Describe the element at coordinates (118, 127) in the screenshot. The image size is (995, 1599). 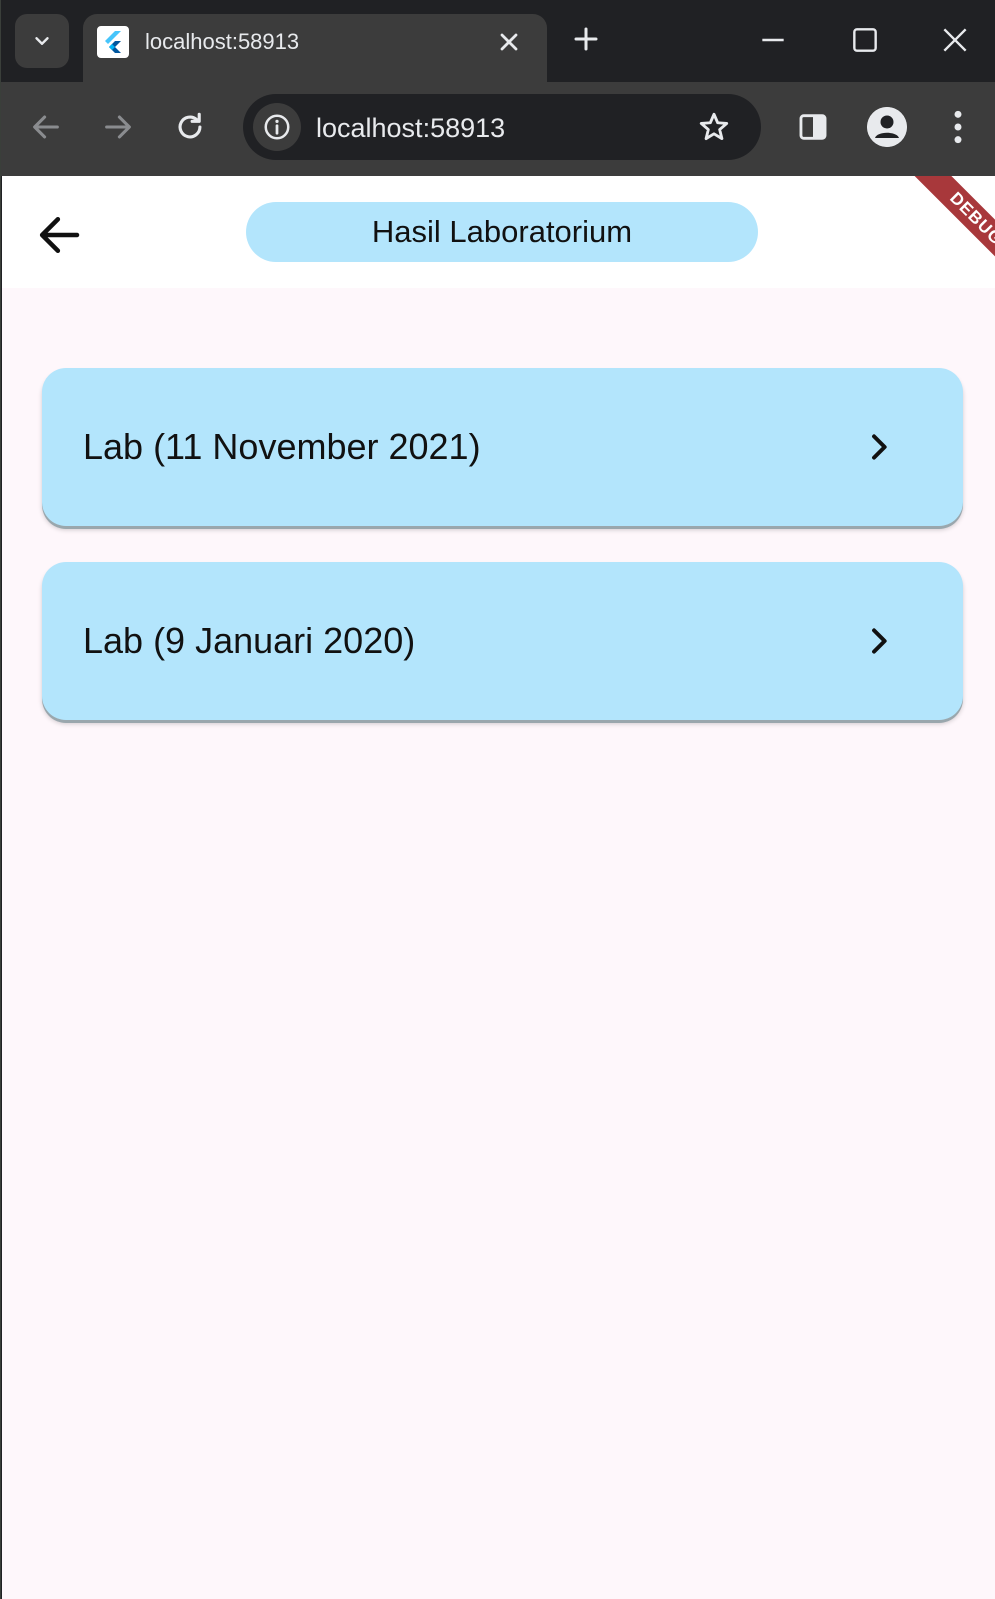
I see `arrow-right-icon` at that location.